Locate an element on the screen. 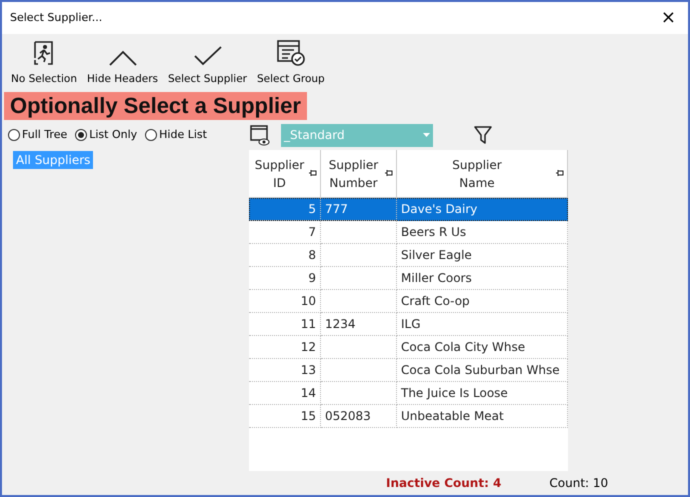 This screenshot has height=497, width=690. toolbar-button: Select Supplier is located at coordinates (207, 62).